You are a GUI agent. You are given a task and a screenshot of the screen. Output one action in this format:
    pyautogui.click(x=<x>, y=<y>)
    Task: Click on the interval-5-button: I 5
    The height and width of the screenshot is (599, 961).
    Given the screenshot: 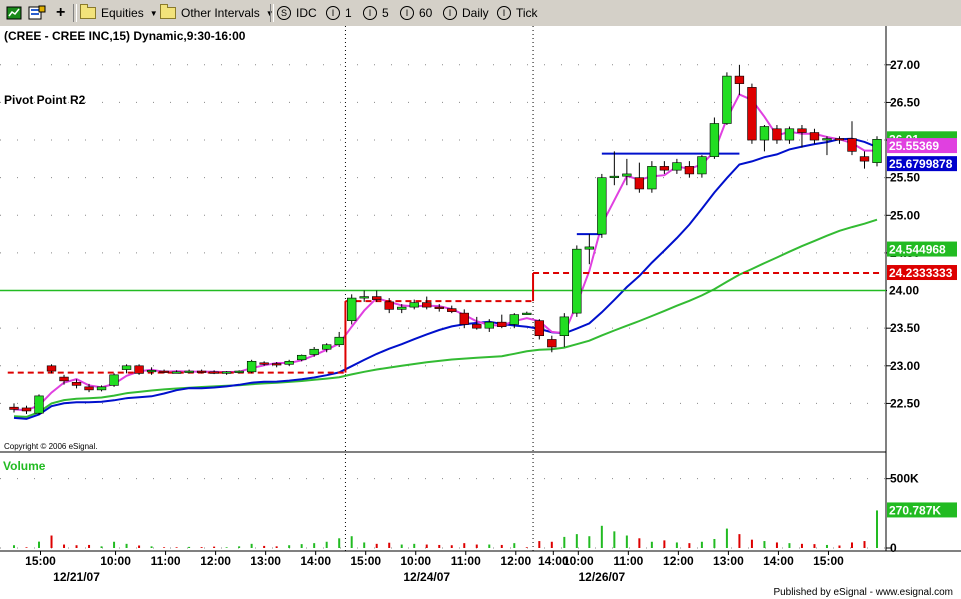 What is the action you would take?
    pyautogui.click(x=376, y=13)
    